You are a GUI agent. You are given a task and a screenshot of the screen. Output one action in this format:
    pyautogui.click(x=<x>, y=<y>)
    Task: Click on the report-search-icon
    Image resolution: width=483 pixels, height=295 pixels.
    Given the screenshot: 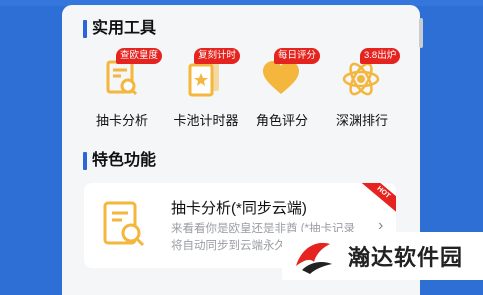 What is the action you would take?
    pyautogui.click(x=124, y=224)
    